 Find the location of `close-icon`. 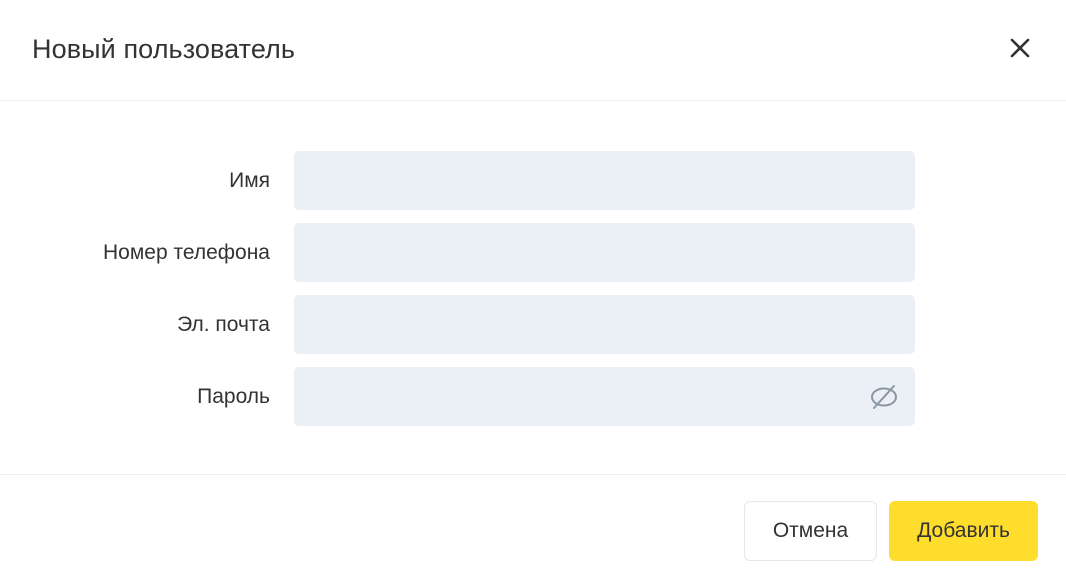

close-icon is located at coordinates (1020, 48).